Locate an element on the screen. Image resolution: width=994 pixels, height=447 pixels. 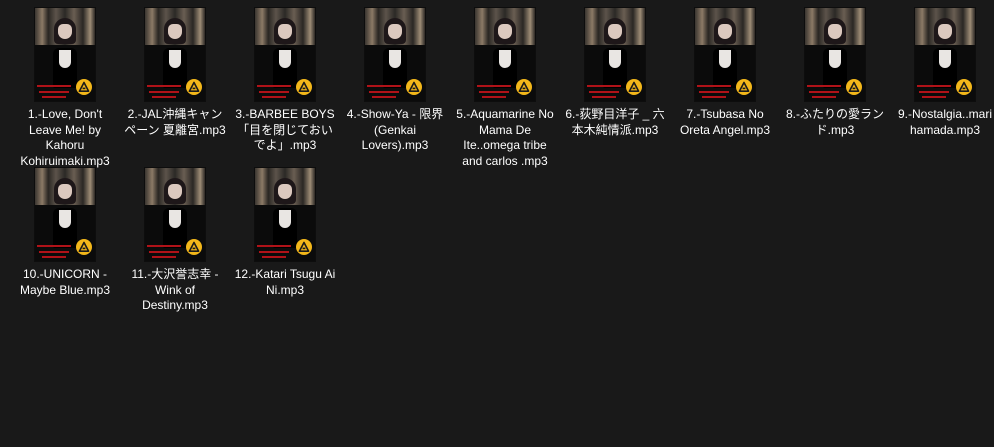
file-item-9: 9.-Nostalgia..mari hamada.mp3 is located at coordinates (943, 73).